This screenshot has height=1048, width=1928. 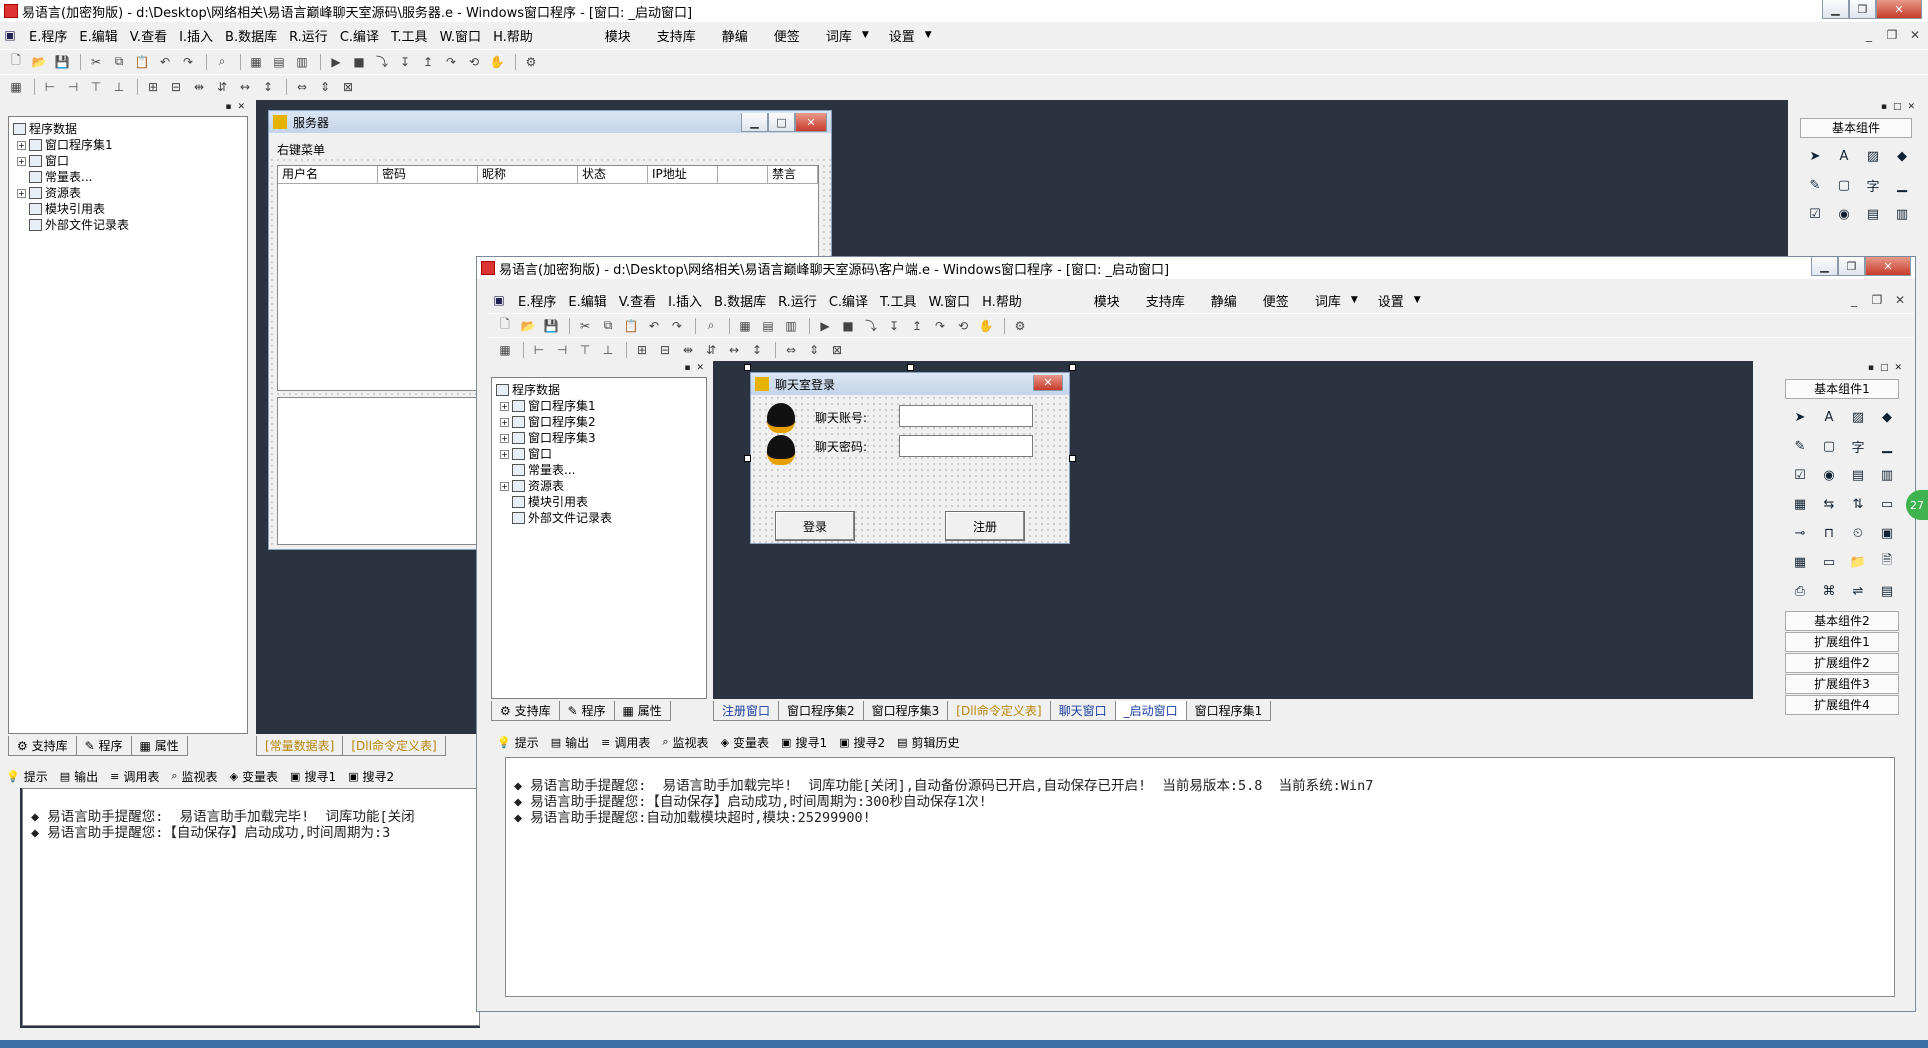 What do you see at coordinates (735, 35) in the screenshot?
I see `menu-static-compile: 静编` at bounding box center [735, 35].